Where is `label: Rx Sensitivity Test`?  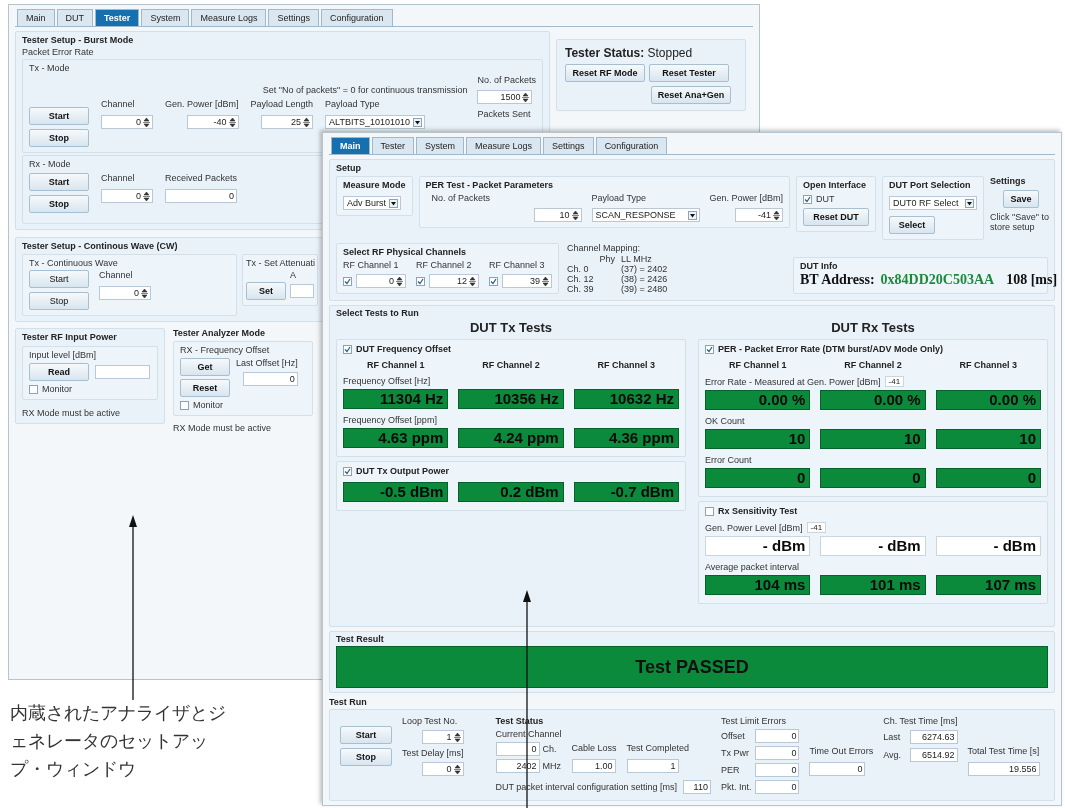 label: Rx Sensitivity Test is located at coordinates (758, 511).